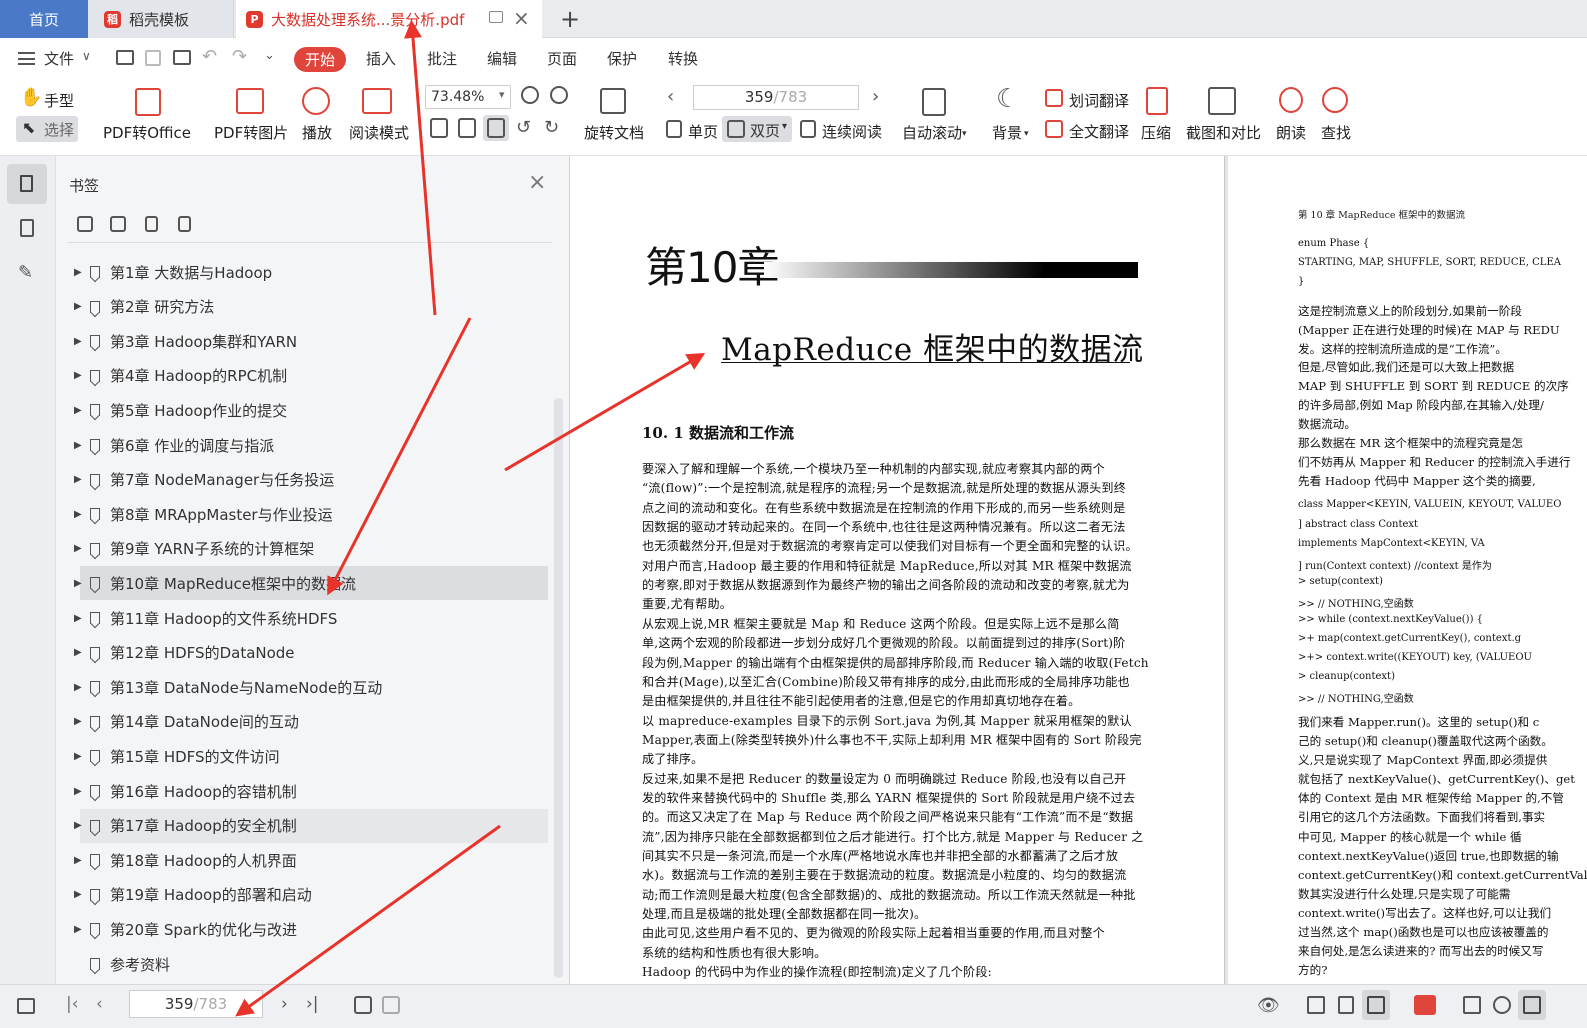 Image resolution: width=1587 pixels, height=1028 pixels. What do you see at coordinates (311, 410) in the screenshot?
I see `bookmark-item: ▶ 第5章 Hadoop作业的提交` at bounding box center [311, 410].